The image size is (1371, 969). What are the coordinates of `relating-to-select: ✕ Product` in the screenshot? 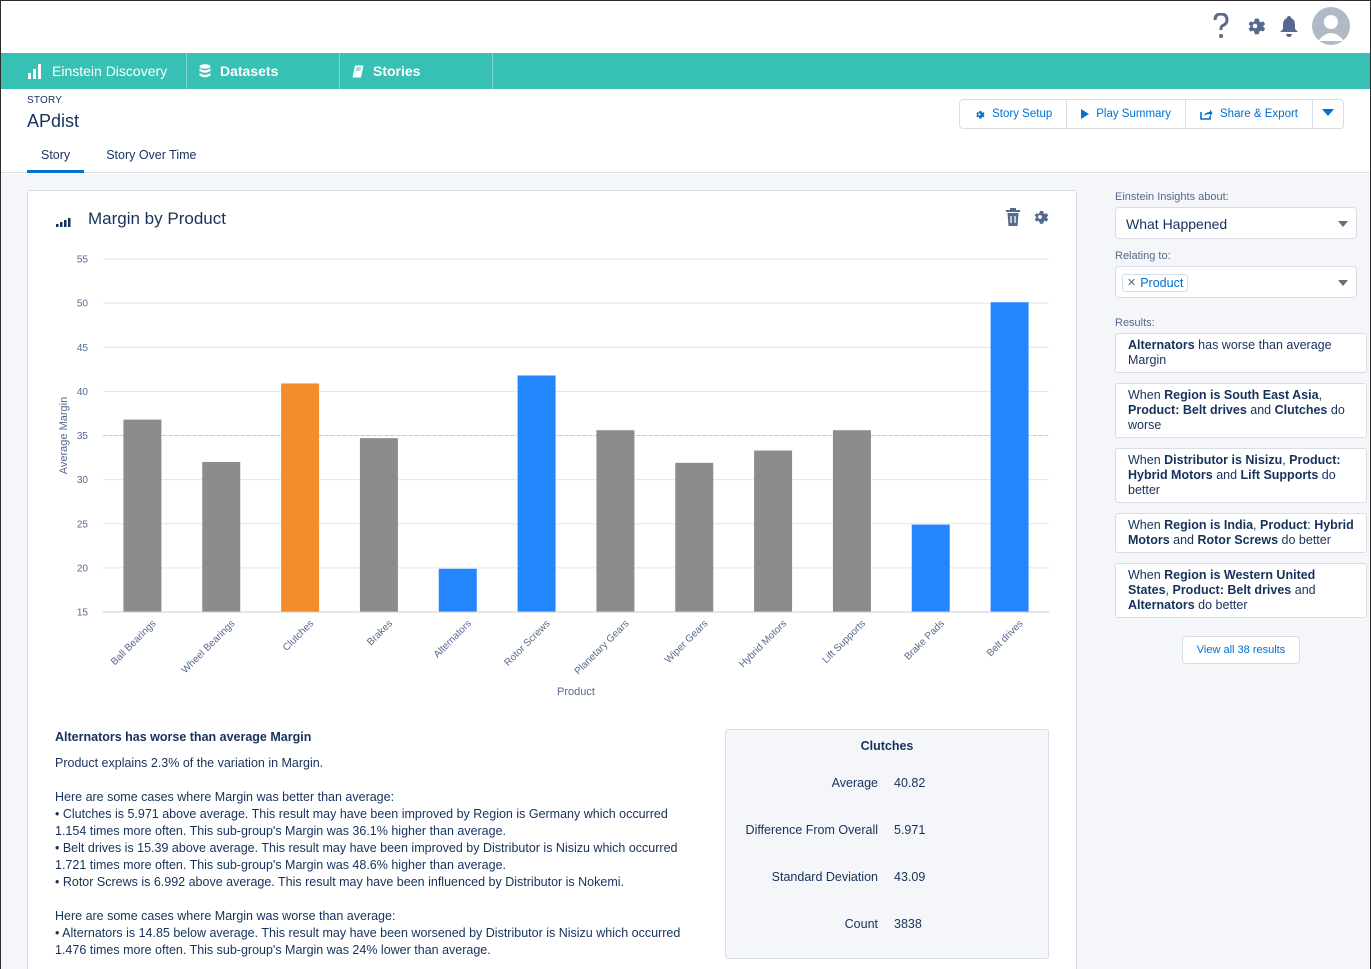 It's located at (1236, 282).